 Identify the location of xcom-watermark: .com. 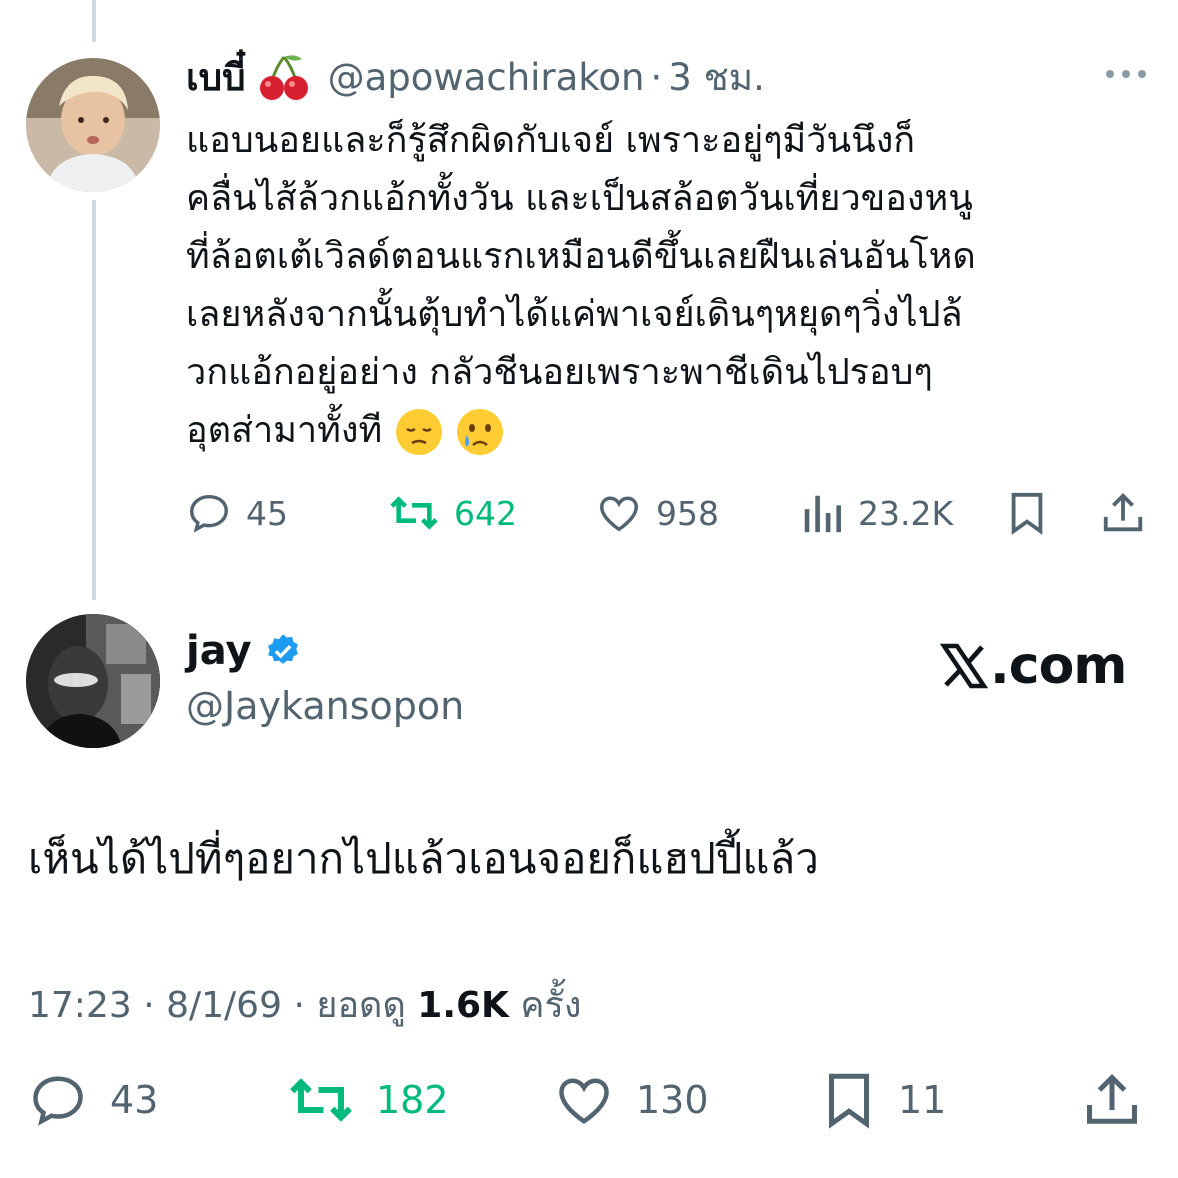
(1033, 666).